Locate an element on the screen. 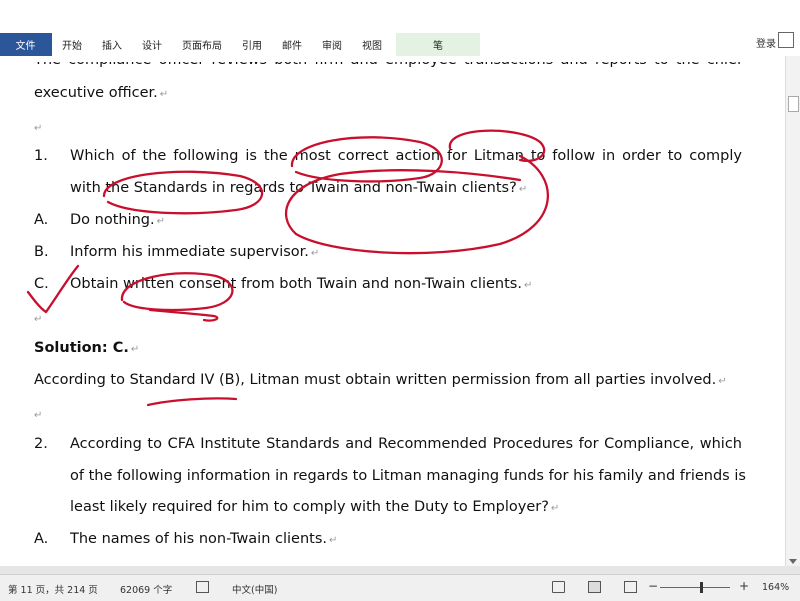 This screenshot has height=601, width=800. option-b: Inform his immediate supervisor. ↵ is located at coordinates (194, 252).